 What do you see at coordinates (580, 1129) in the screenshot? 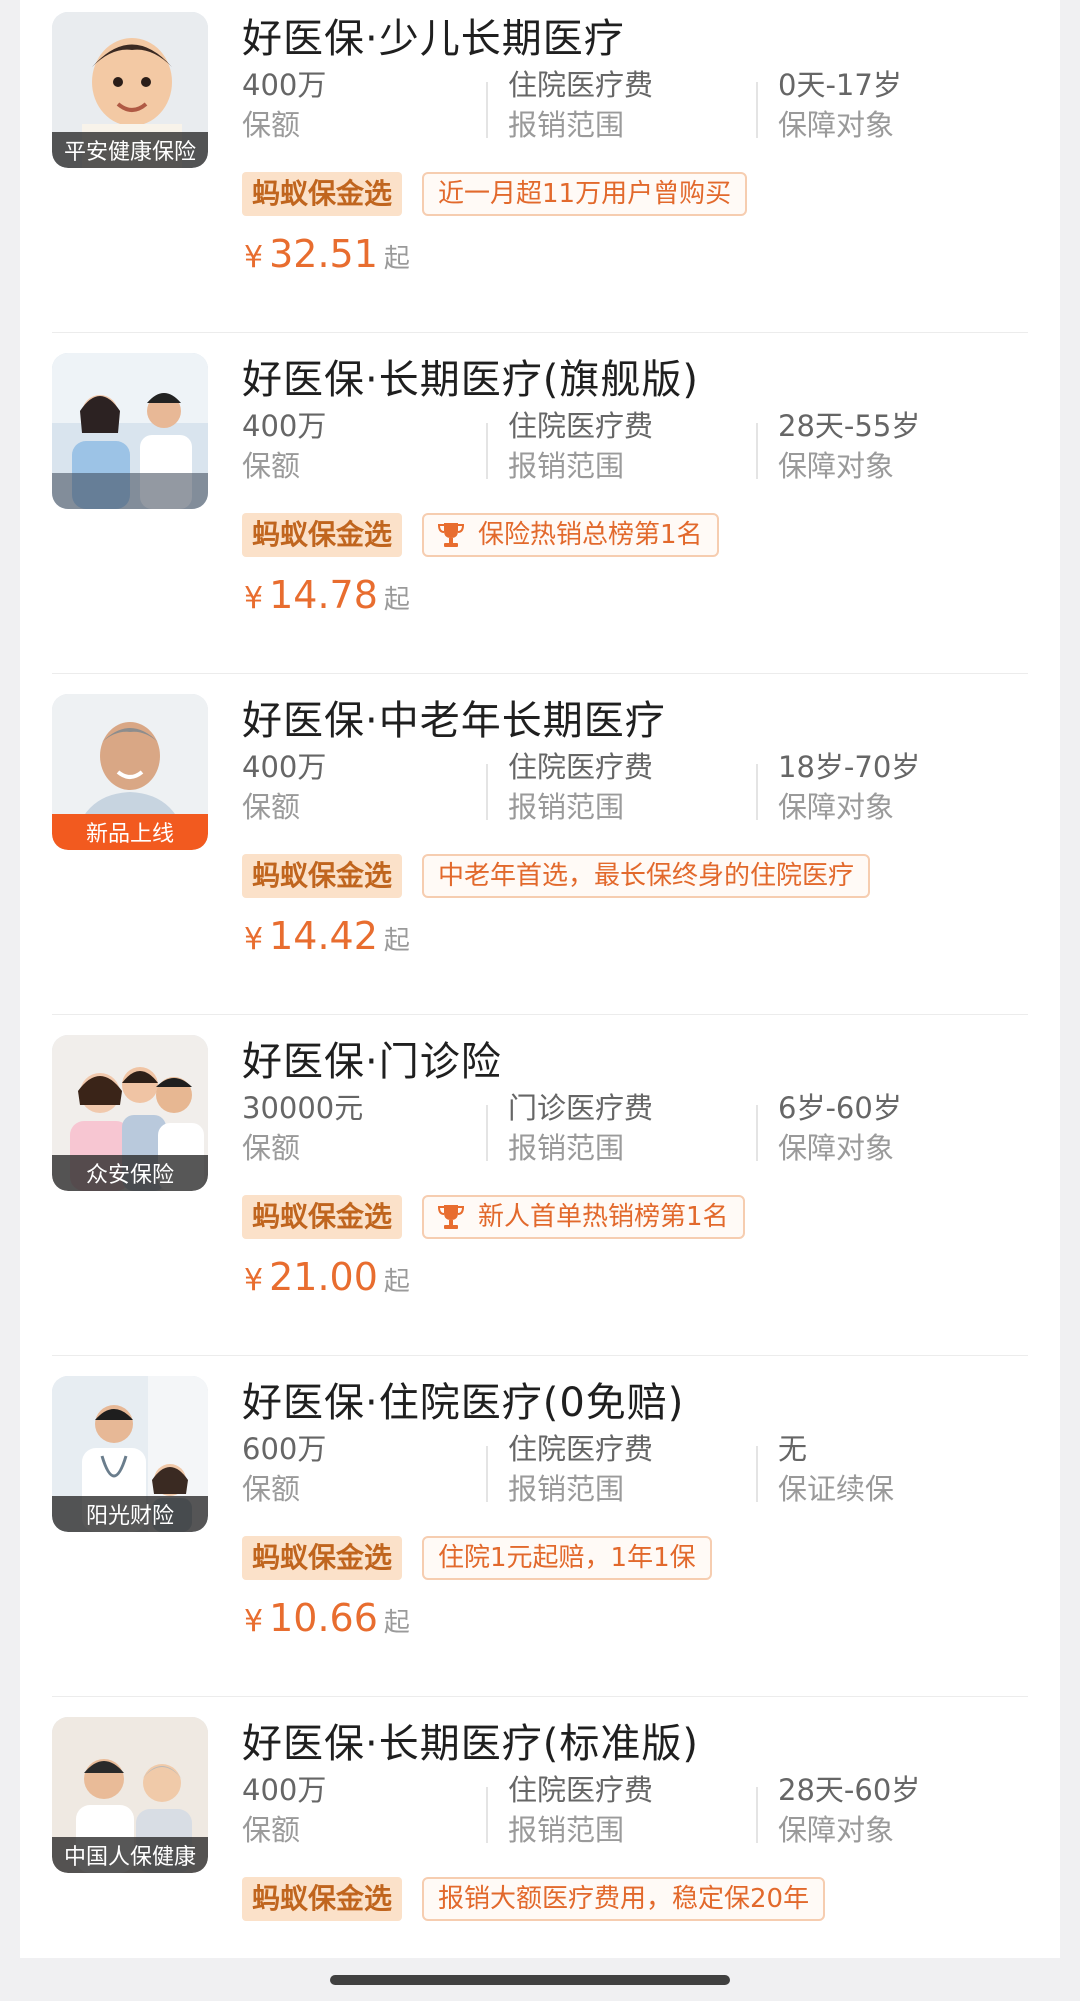
I see `scope-column: 门诊医疗费 报销范围` at bounding box center [580, 1129].